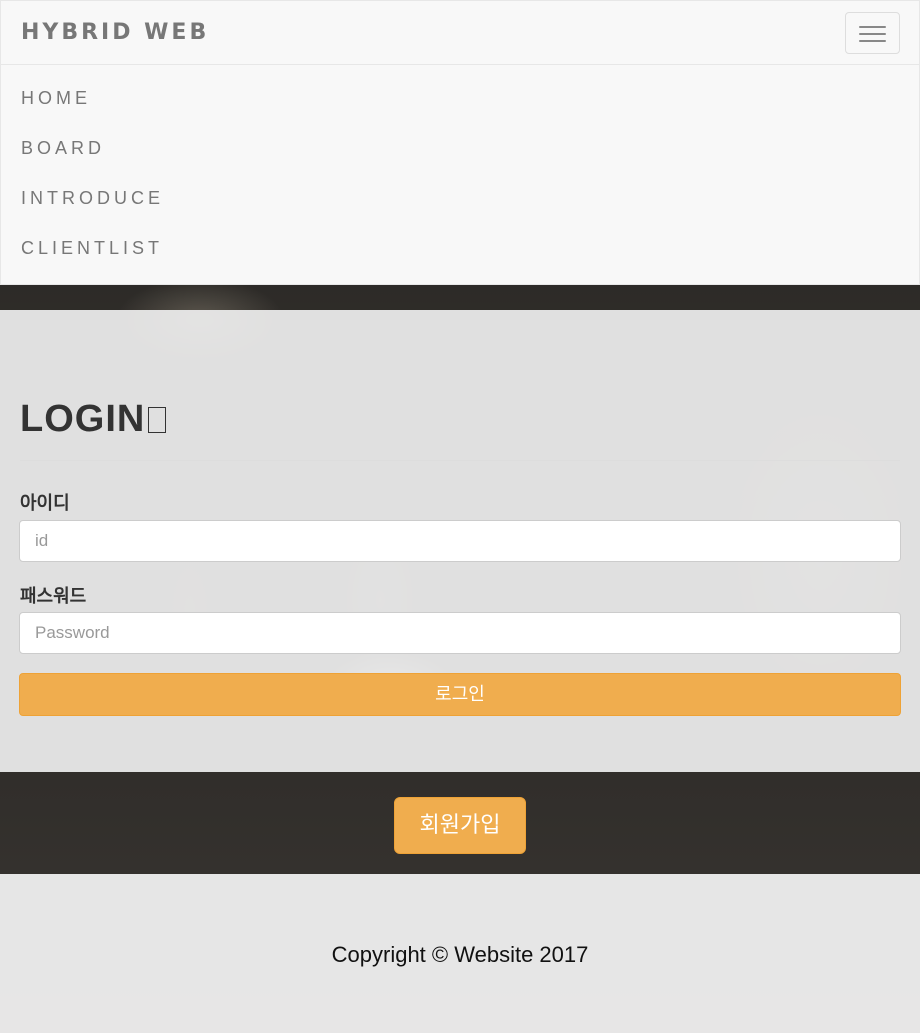 The width and height of the screenshot is (920, 1033). I want to click on login-title: LOGIN, so click(93, 419).